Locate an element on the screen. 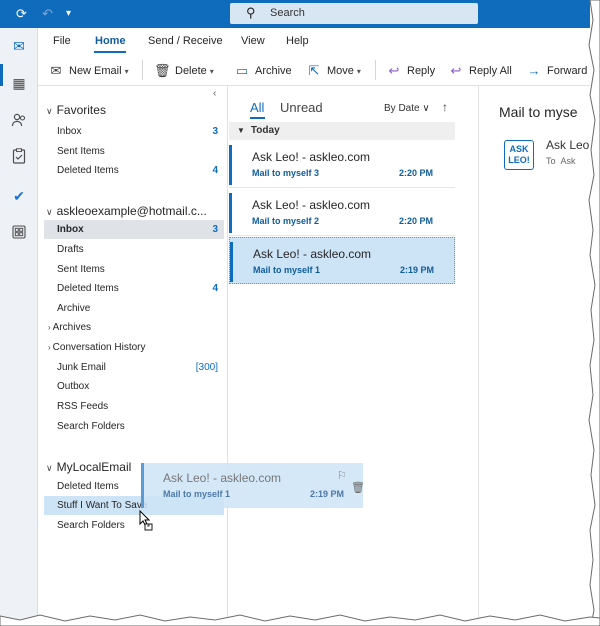  new-email-button: ✉ New Email ▾ is located at coordinates (88, 71).